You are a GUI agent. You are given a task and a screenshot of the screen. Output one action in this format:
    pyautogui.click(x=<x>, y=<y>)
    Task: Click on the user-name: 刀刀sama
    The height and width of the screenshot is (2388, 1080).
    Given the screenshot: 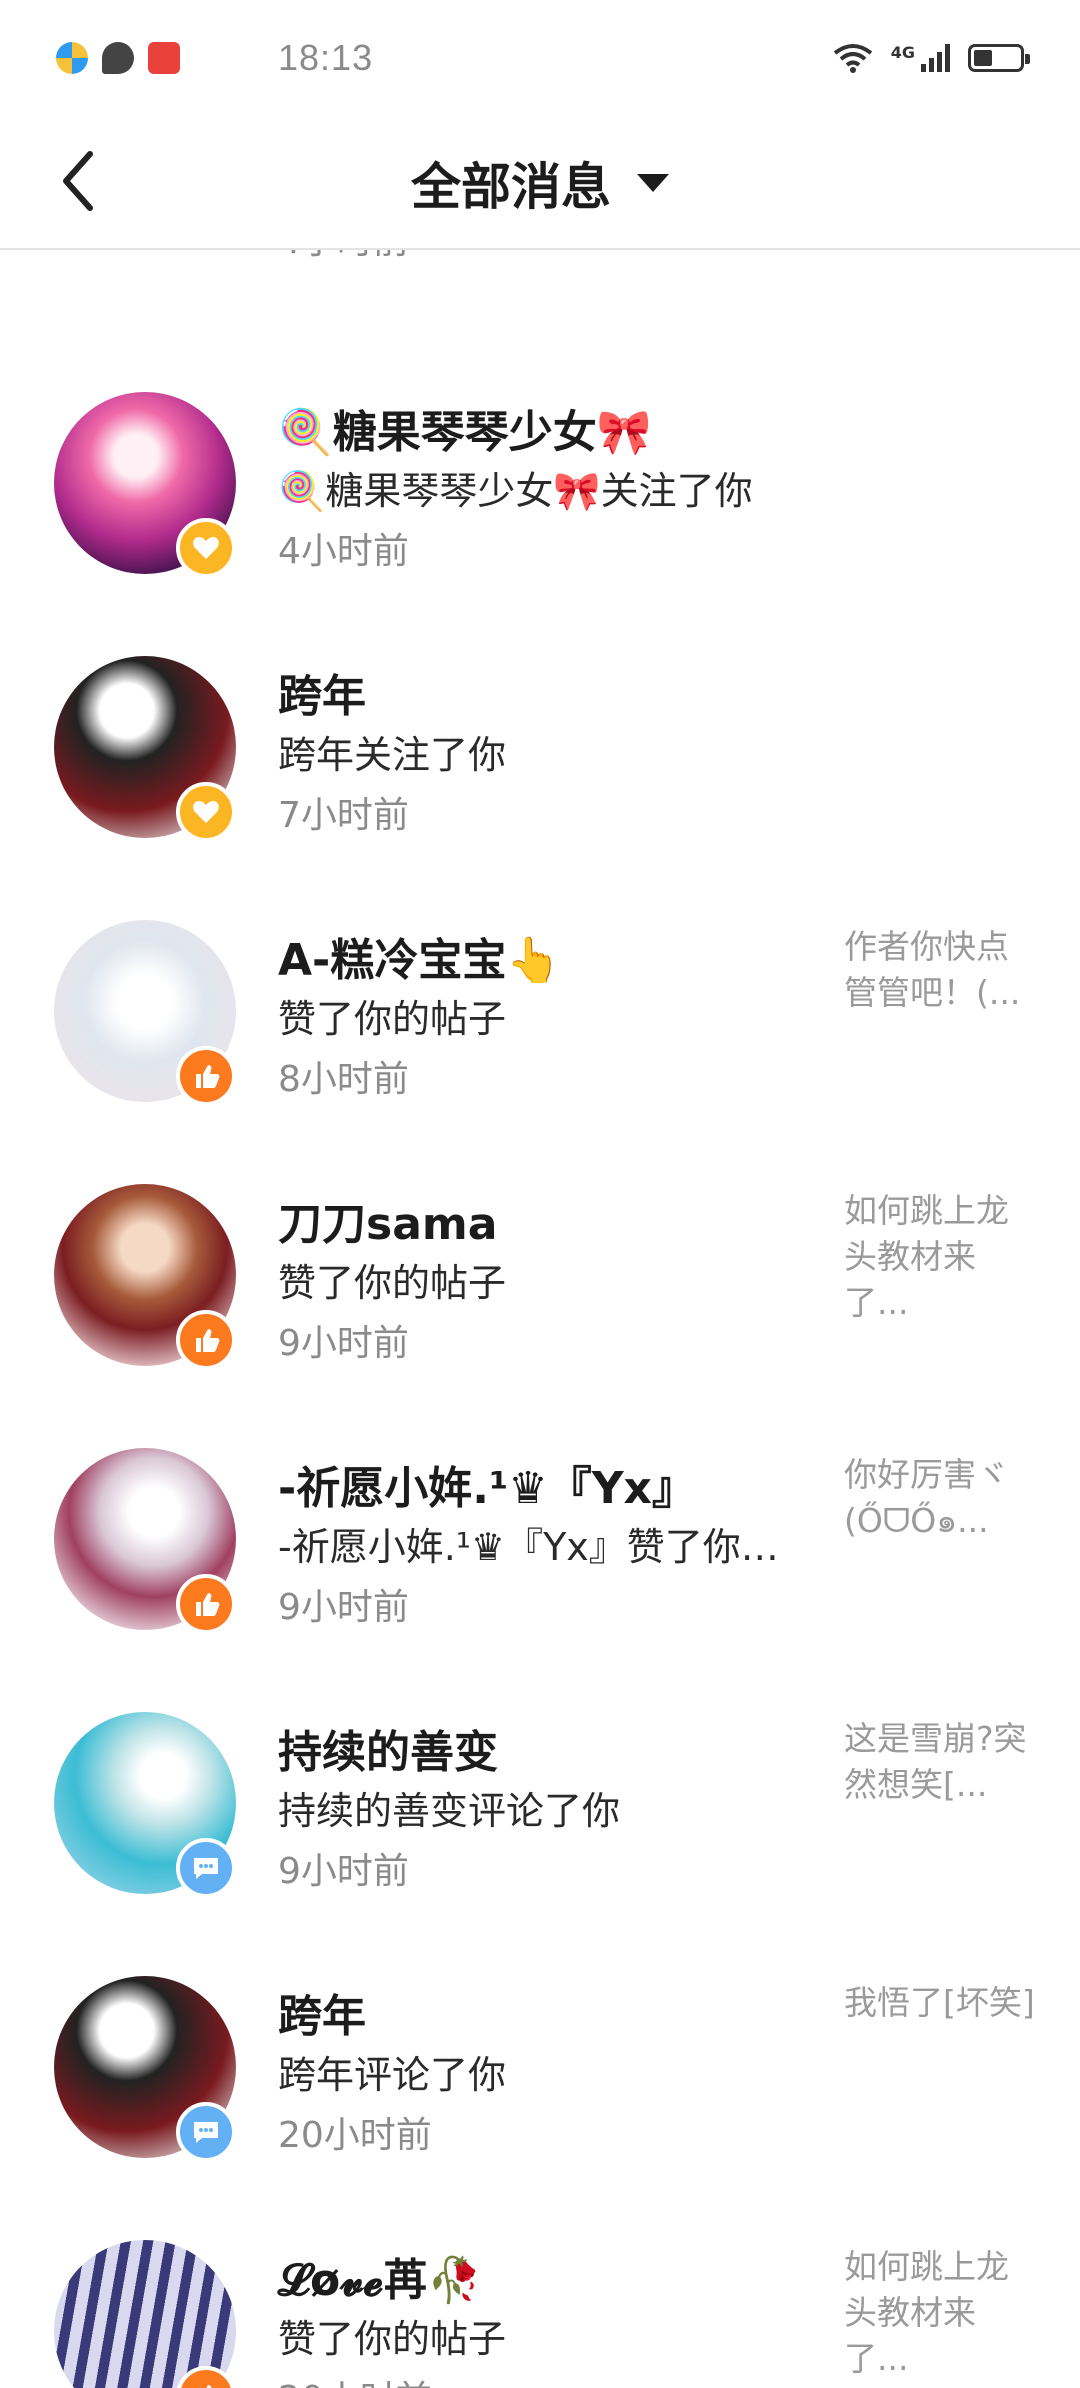 What is the action you would take?
    pyautogui.click(x=387, y=1220)
    